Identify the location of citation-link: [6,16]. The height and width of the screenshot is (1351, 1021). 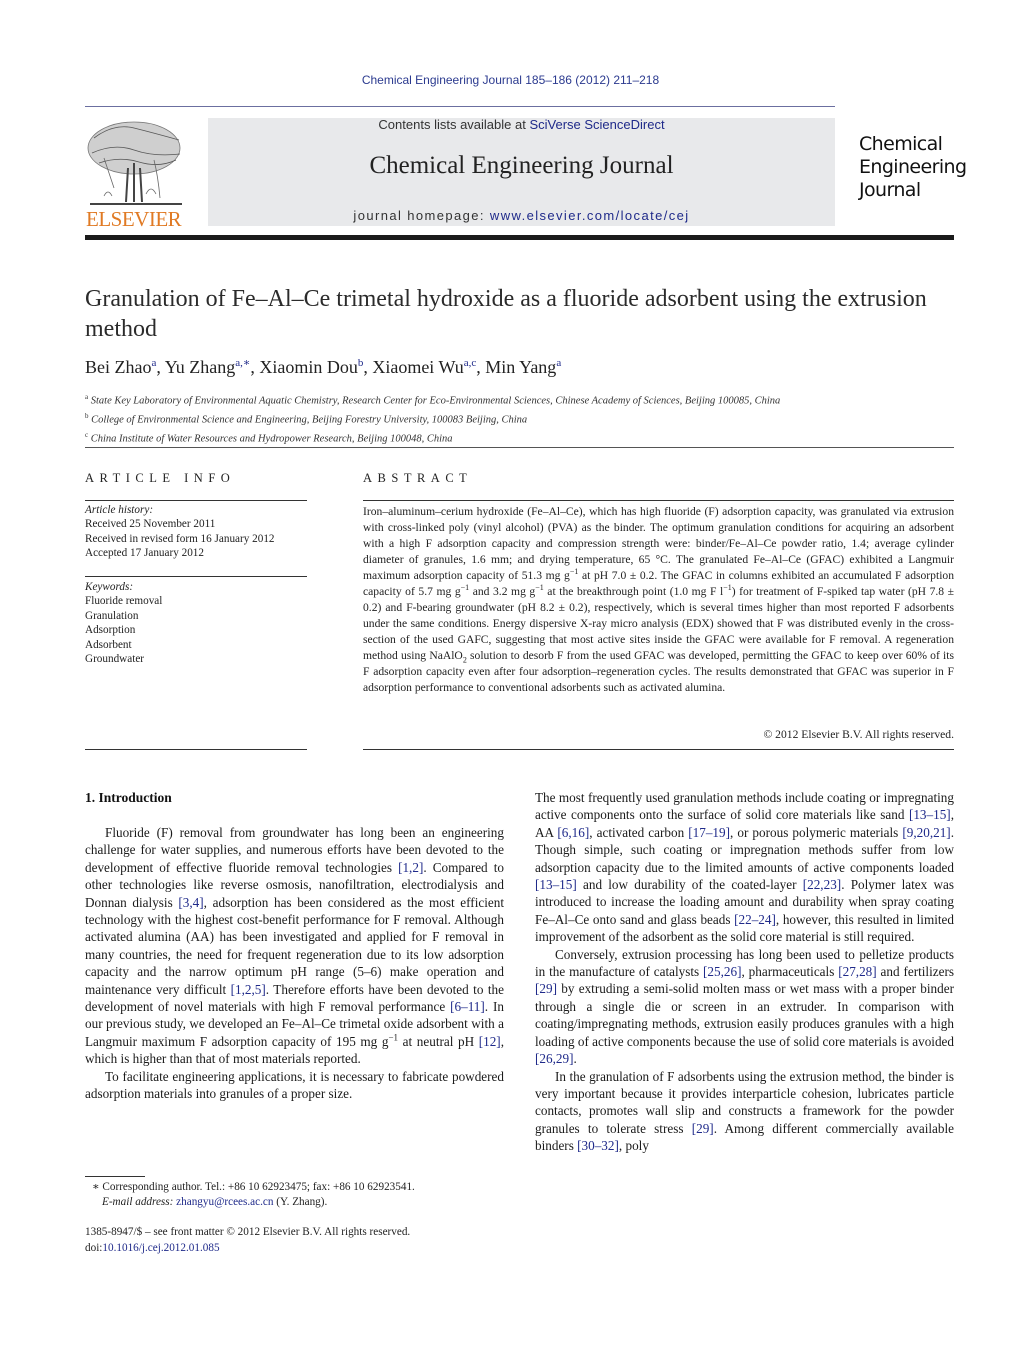
(573, 832).